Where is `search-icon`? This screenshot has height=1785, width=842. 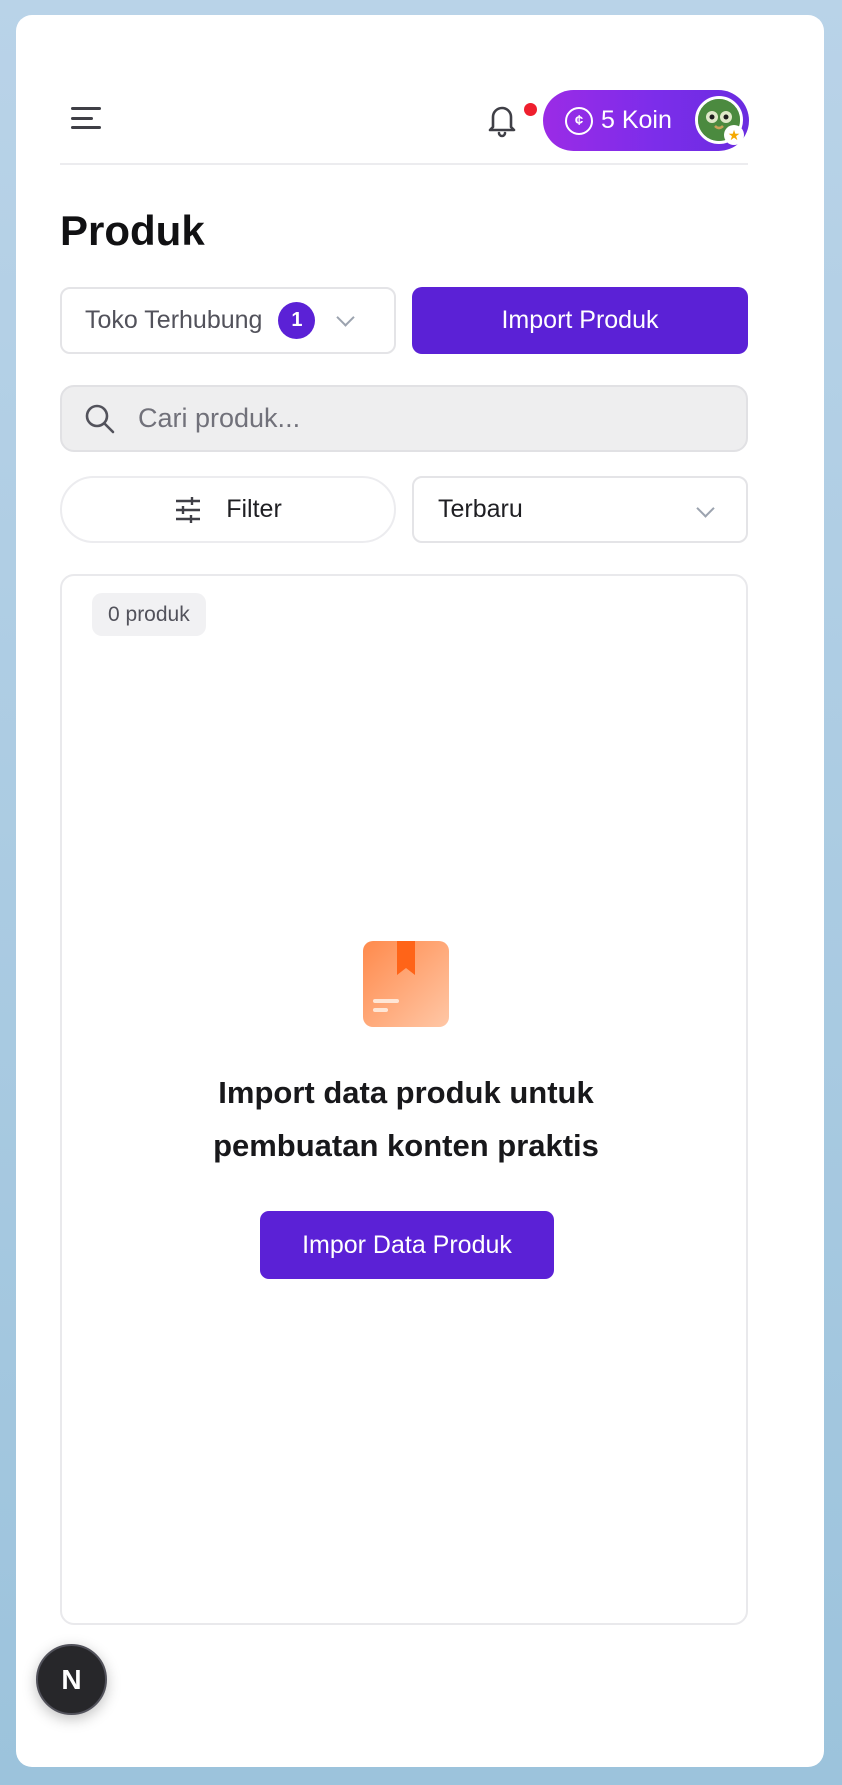
search-icon is located at coordinates (100, 418).